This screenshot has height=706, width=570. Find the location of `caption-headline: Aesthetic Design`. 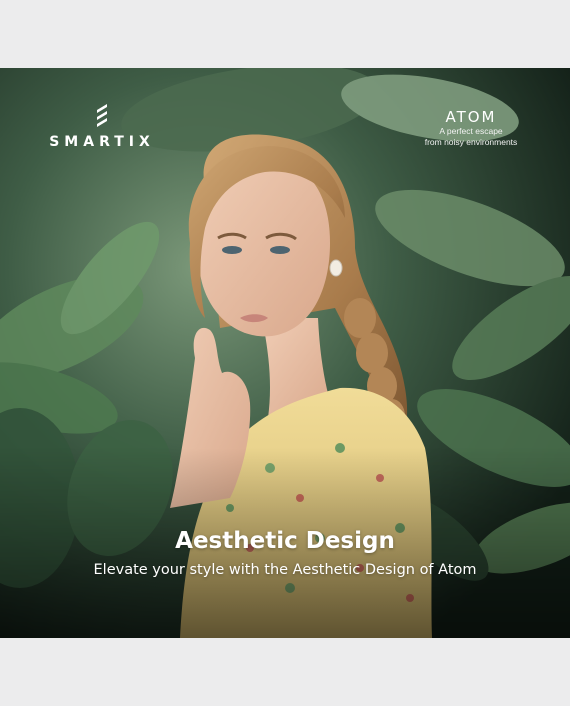

caption-headline: Aesthetic Design is located at coordinates (285, 541).